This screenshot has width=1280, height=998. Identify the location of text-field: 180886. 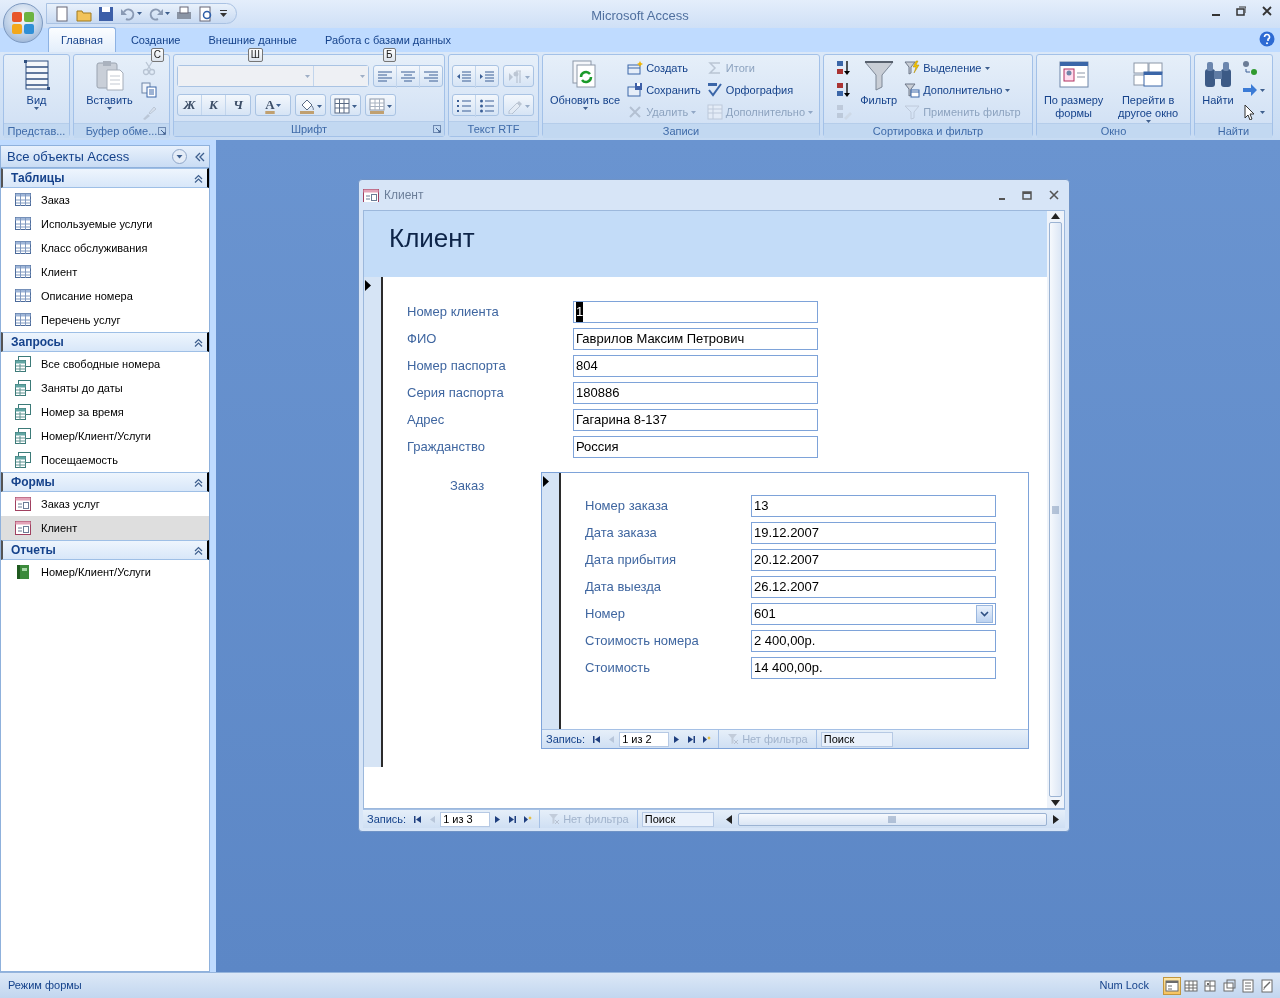
(695, 393).